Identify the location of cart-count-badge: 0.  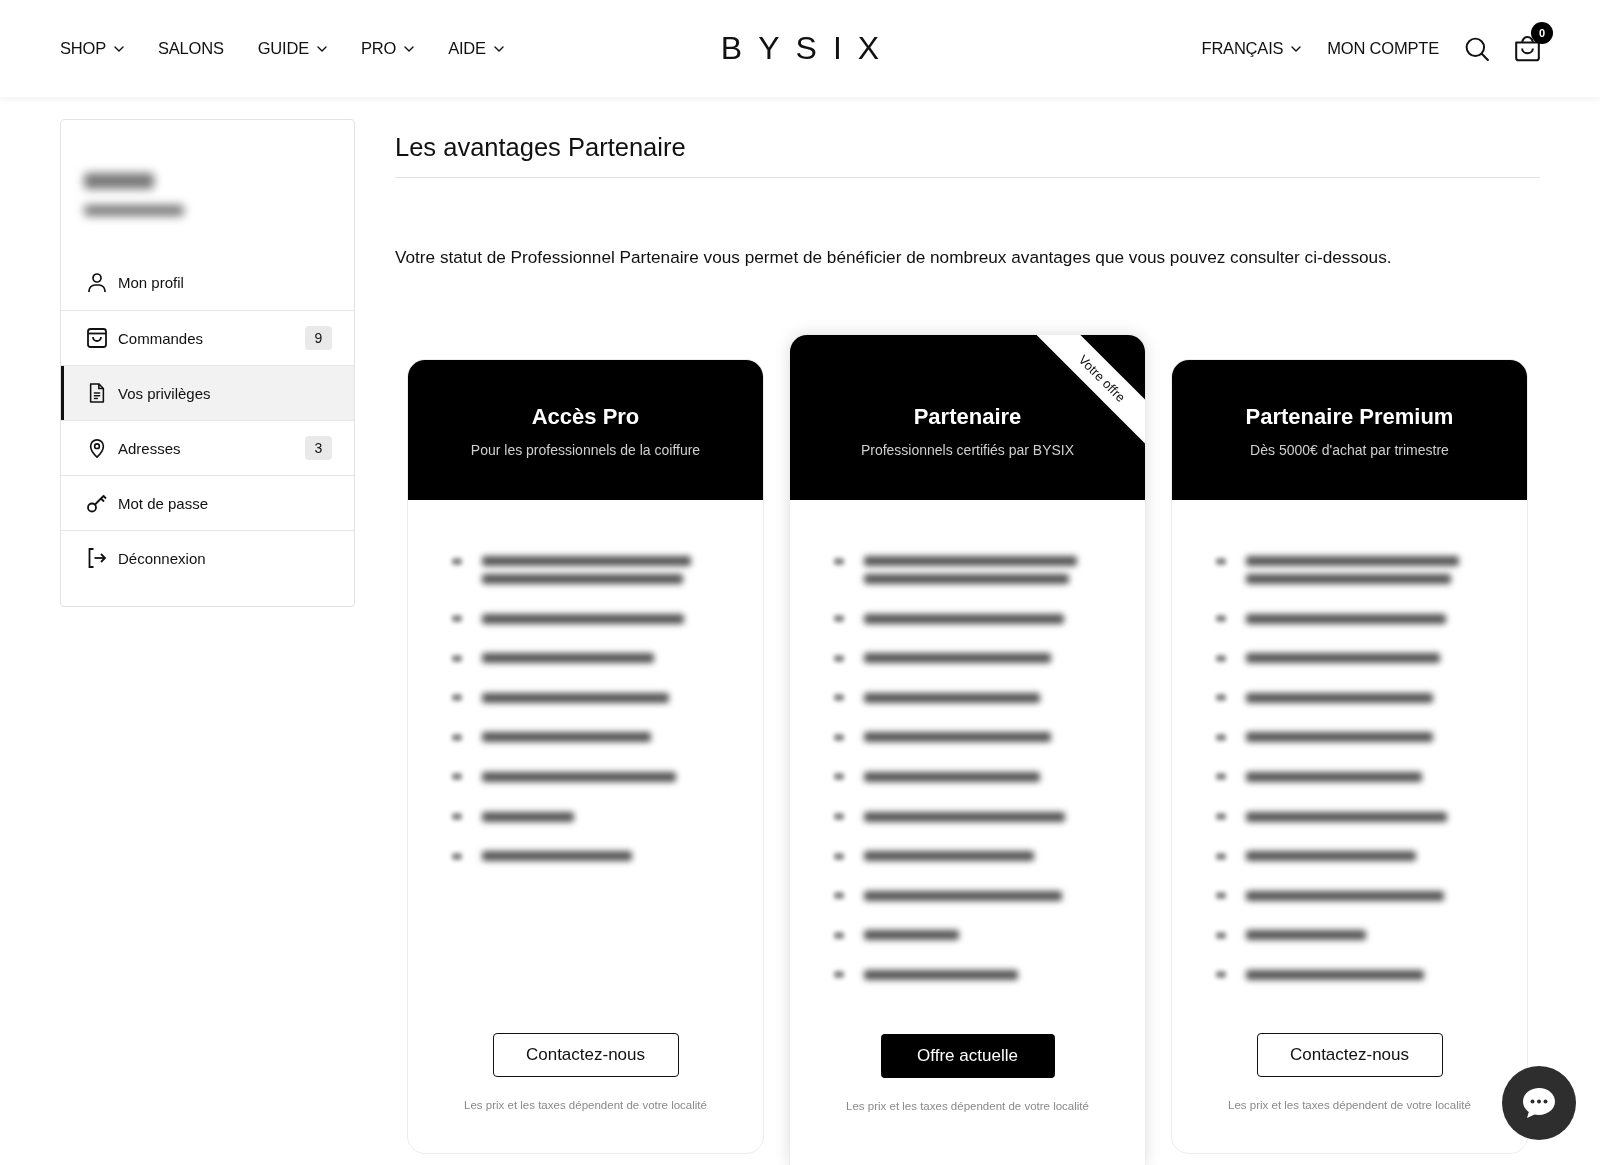
(1542, 32).